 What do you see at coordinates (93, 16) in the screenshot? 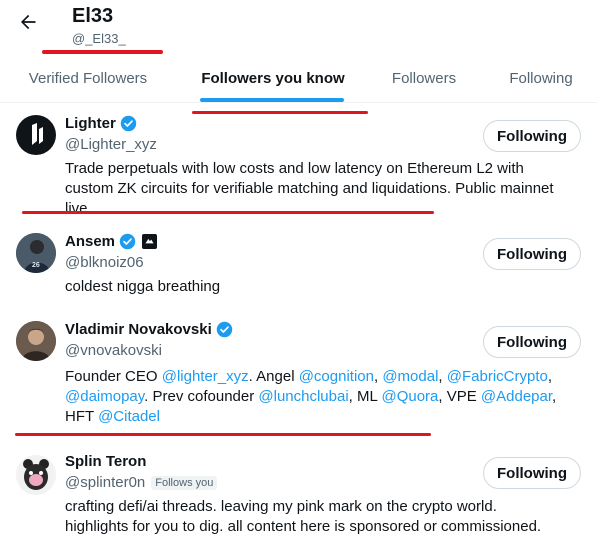
I see `page-title: El33` at bounding box center [93, 16].